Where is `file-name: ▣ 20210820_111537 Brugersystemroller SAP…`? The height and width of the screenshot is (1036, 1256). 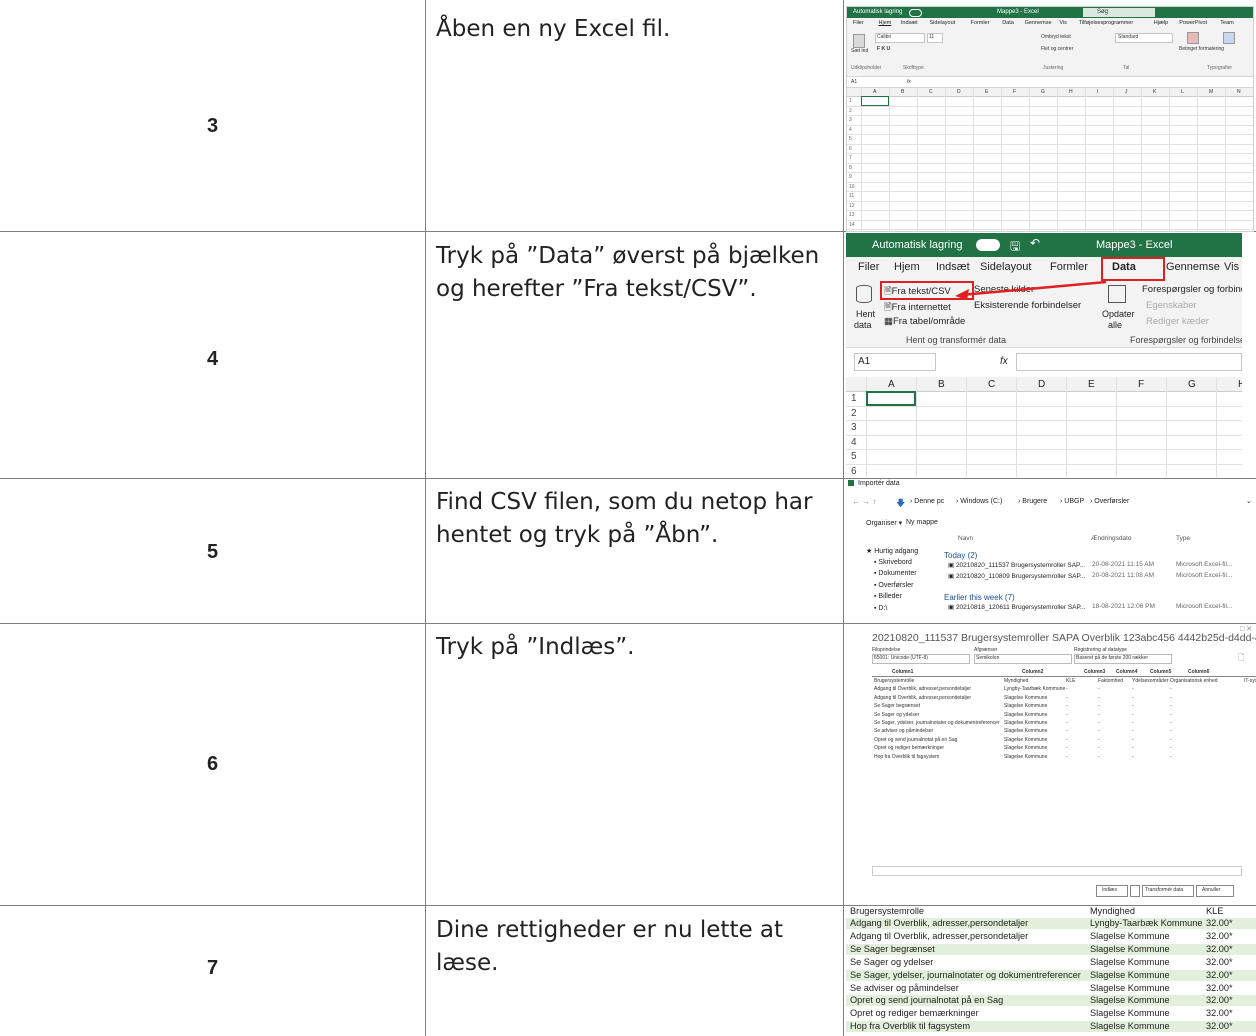
file-name: ▣ 20210820_111537 Brugersystemroller SAP… is located at coordinates (1016, 565).